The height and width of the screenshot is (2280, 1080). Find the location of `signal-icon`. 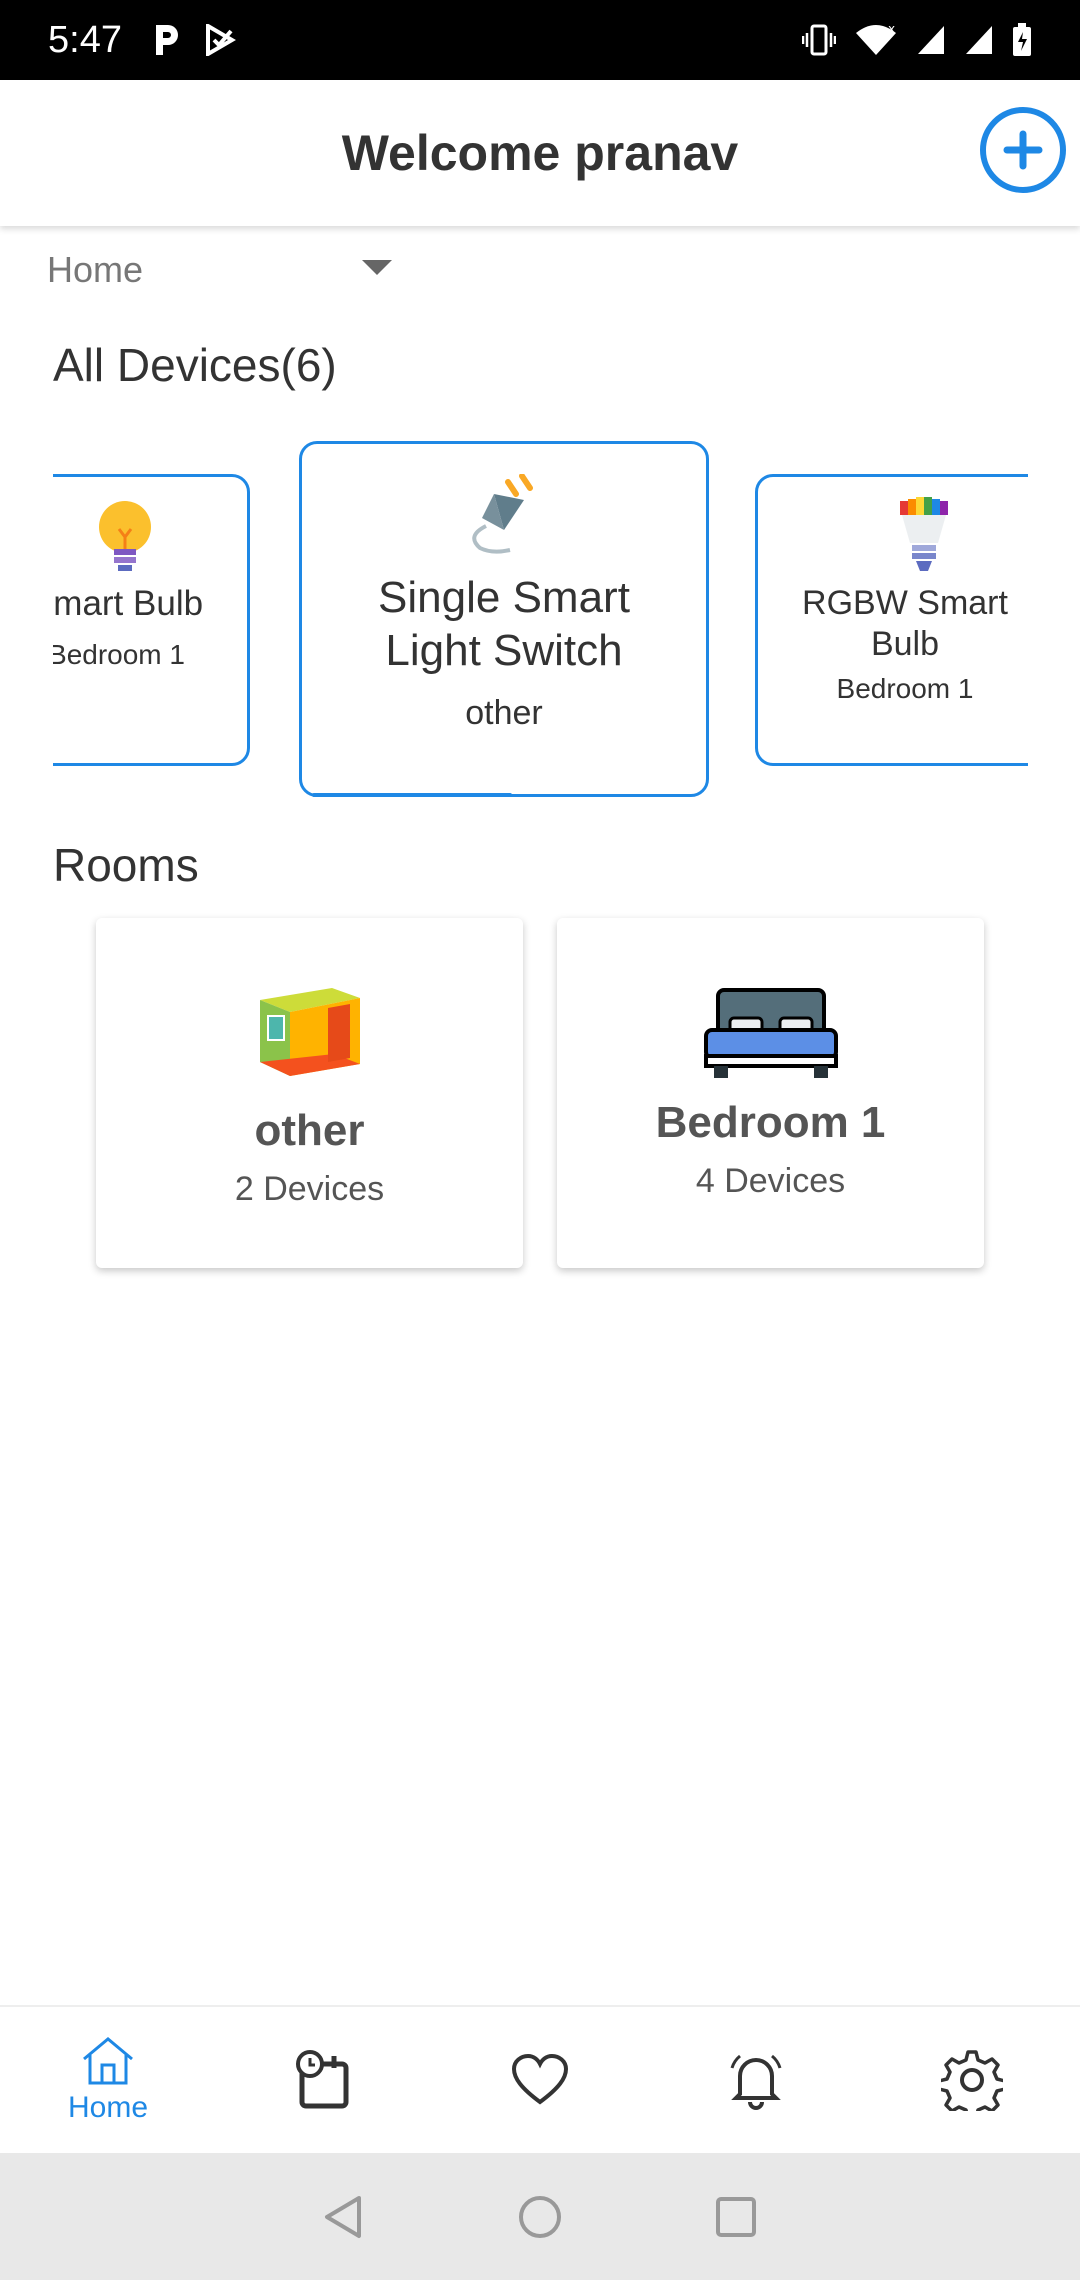

signal-icon is located at coordinates (931, 40).